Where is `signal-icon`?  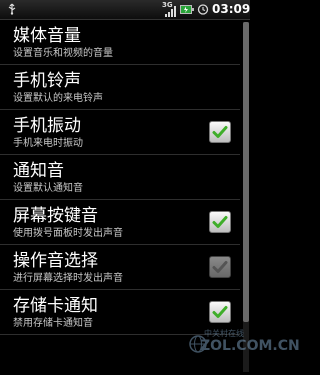 signal-icon is located at coordinates (170, 11).